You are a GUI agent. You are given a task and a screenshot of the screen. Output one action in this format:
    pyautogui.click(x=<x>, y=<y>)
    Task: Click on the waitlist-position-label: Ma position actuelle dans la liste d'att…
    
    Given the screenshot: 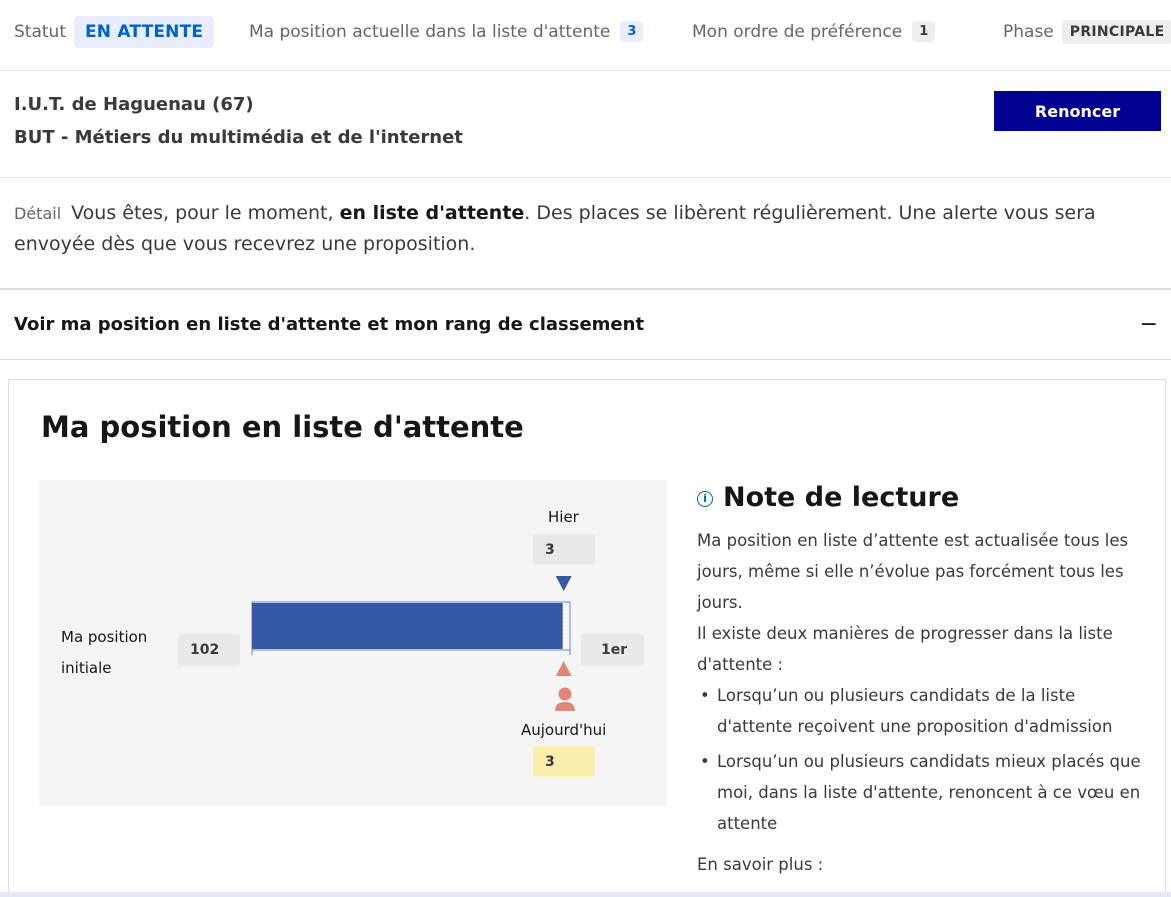 What is the action you would take?
    pyautogui.click(x=430, y=31)
    